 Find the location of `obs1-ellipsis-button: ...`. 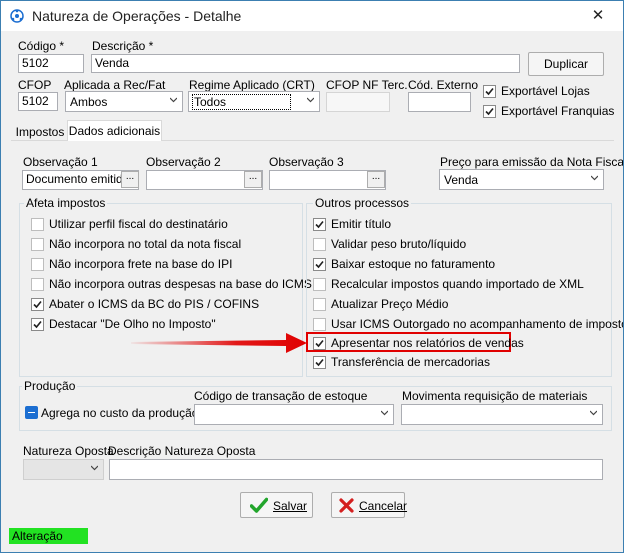

obs1-ellipsis-button: ... is located at coordinates (130, 179).